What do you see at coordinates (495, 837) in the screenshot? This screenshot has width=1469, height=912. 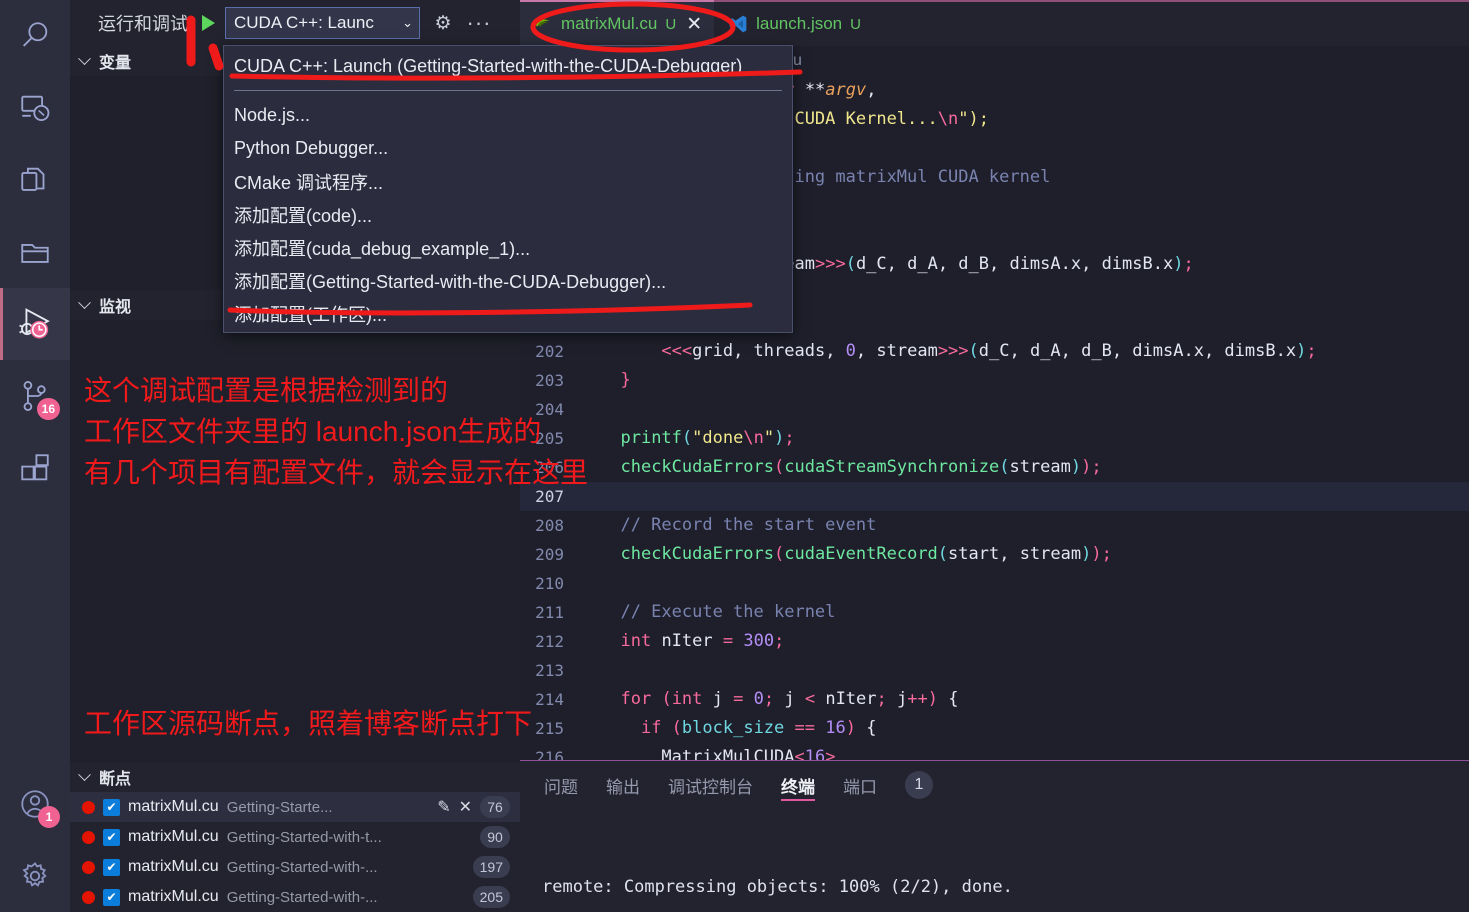 I see `breakpoint-line-number: 90` at bounding box center [495, 837].